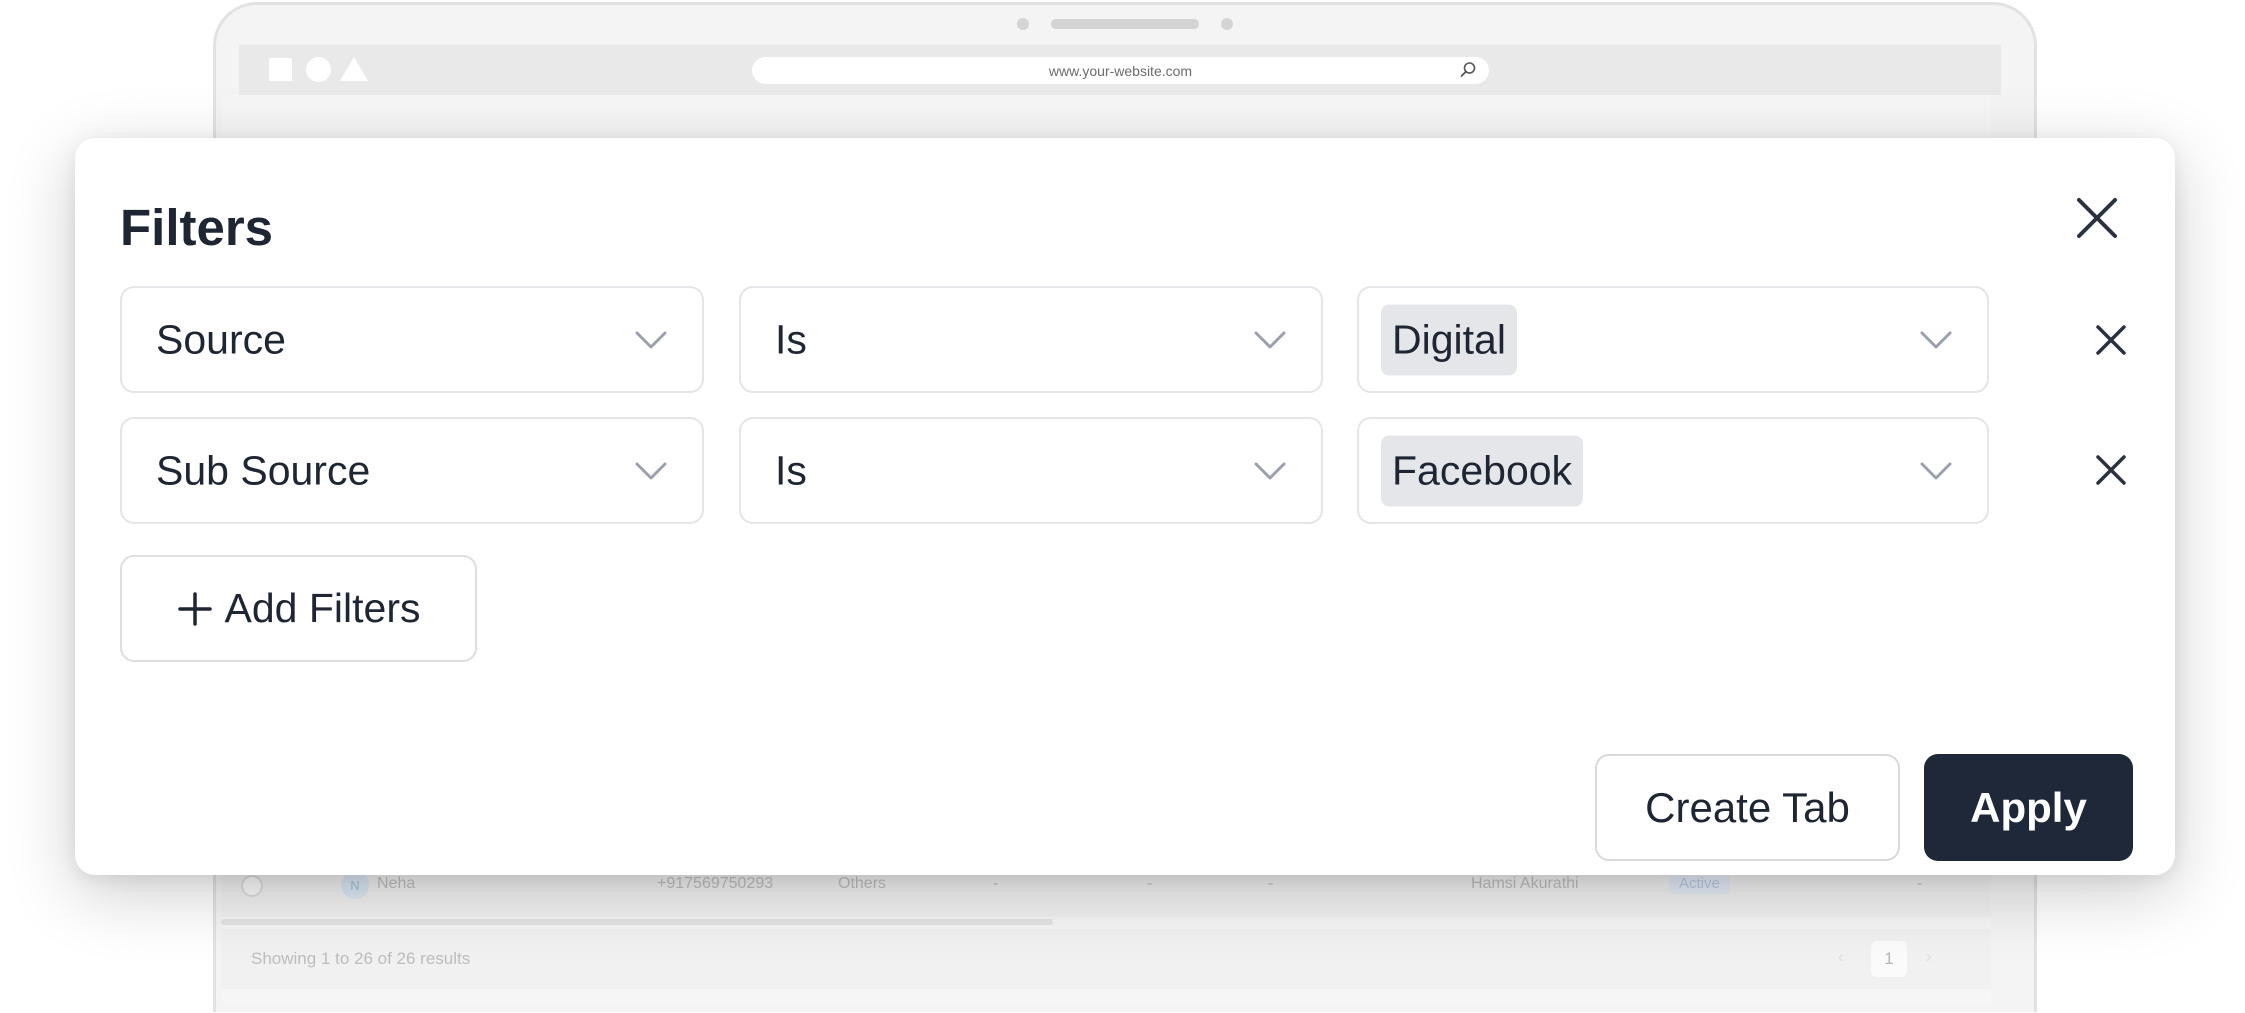 The height and width of the screenshot is (1013, 2245). What do you see at coordinates (322, 608) in the screenshot?
I see `add-filters-label: Add Filters` at bounding box center [322, 608].